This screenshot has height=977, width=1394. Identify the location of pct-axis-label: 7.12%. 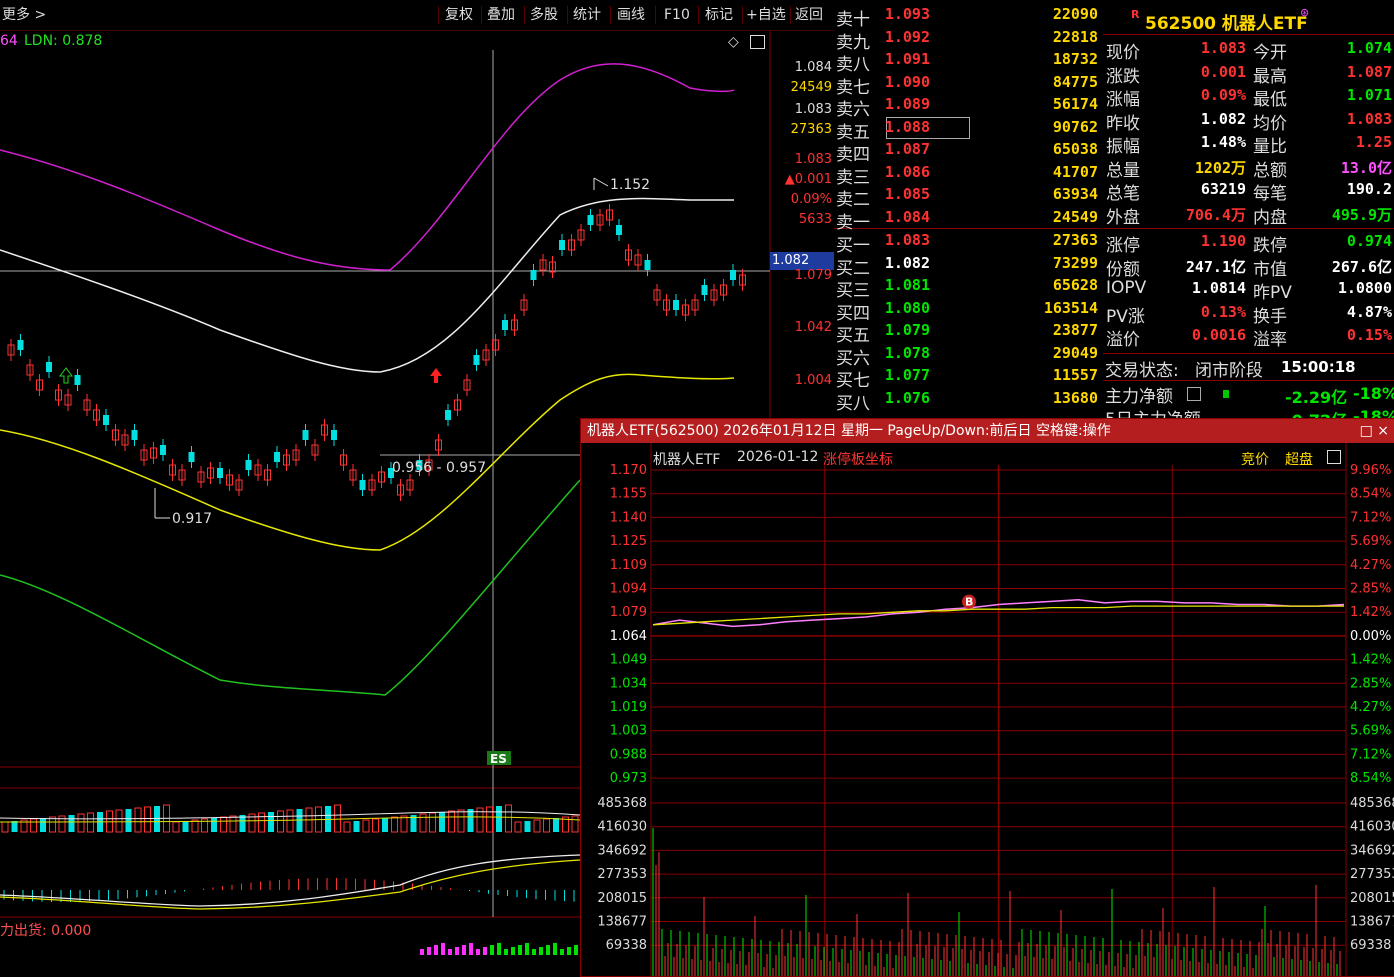
(1370, 754).